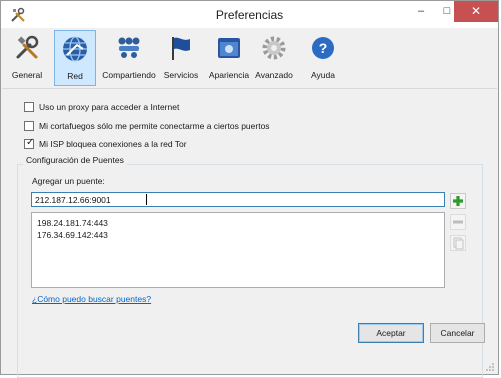 The width and height of the screenshot is (501, 378). I want to click on title-bar: Preferencias – □ ✕, so click(249, 14).